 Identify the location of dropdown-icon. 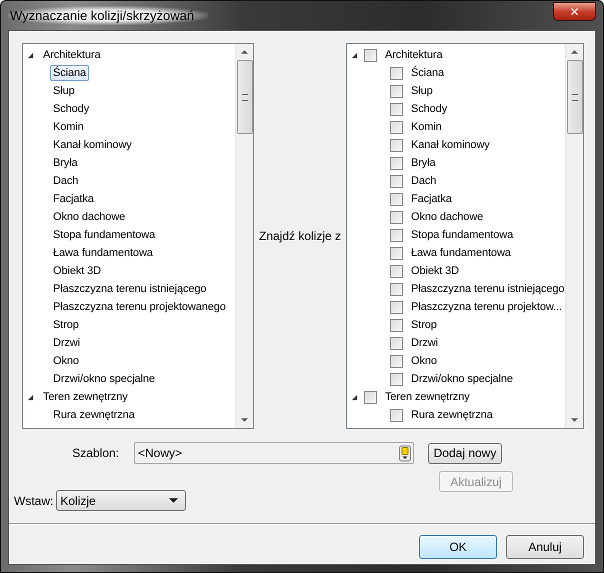
(405, 453).